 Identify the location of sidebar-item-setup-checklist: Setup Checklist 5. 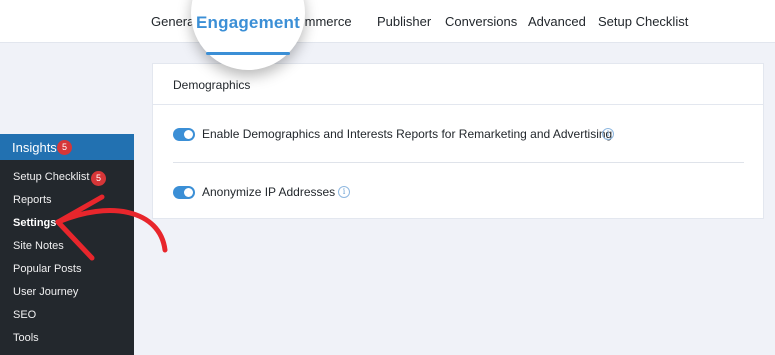
(59, 178).